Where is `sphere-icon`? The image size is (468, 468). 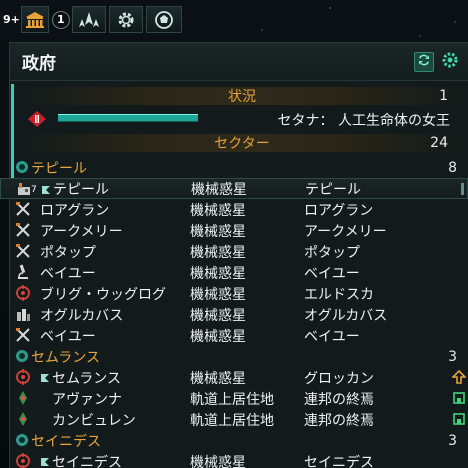 sphere-icon is located at coordinates (164, 20).